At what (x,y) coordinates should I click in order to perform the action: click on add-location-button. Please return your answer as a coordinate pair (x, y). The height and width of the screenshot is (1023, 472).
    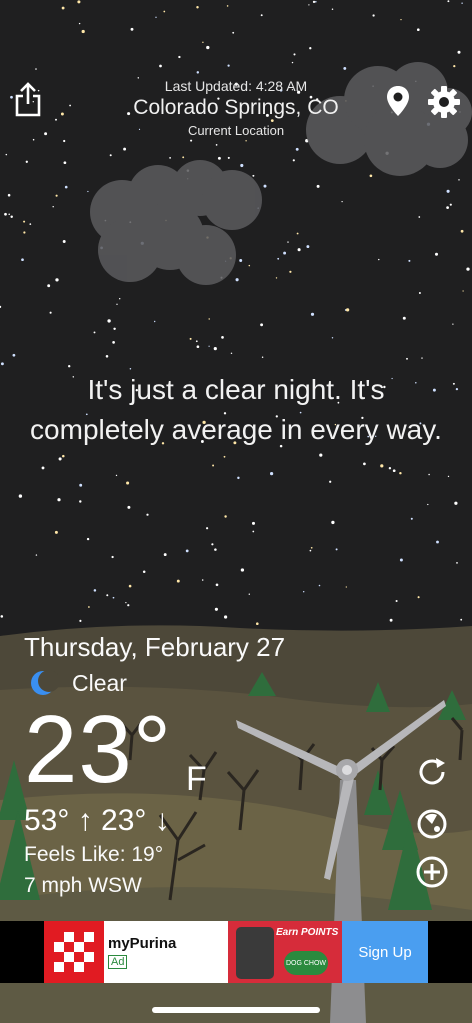
    Looking at the image, I should click on (432, 872).